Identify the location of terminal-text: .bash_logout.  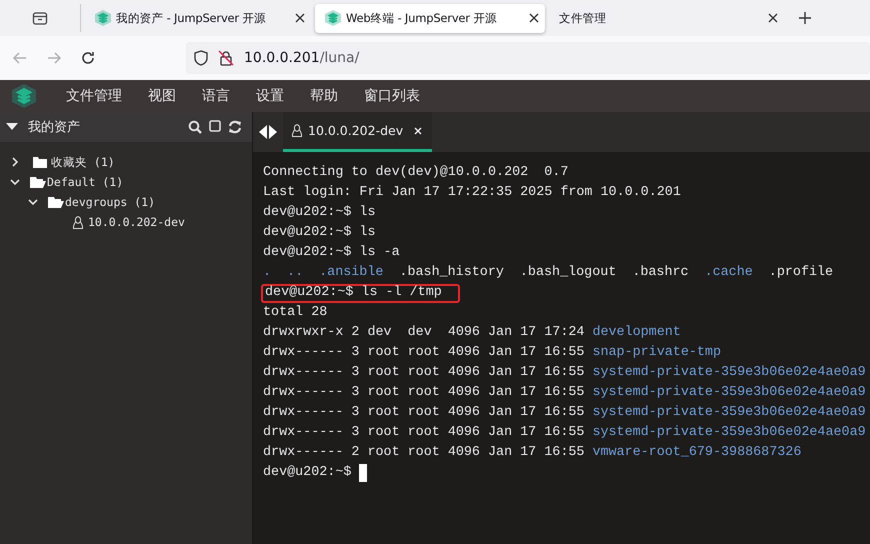
(568, 273).